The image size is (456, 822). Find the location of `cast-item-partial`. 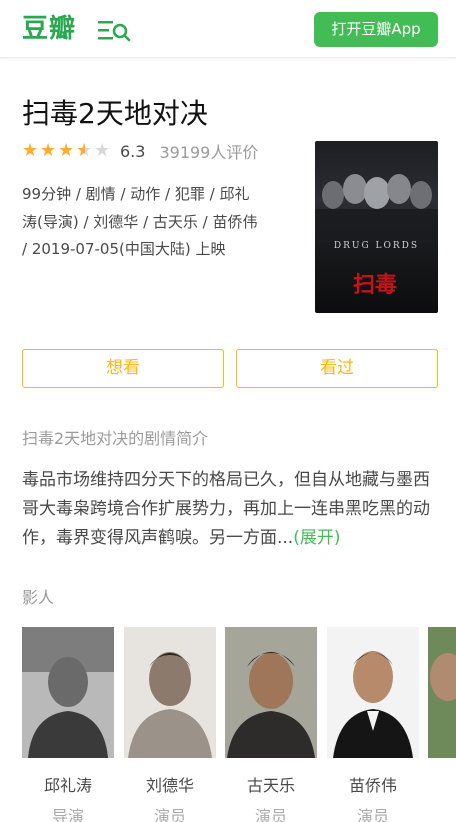

cast-item-partial is located at coordinates (442, 694).